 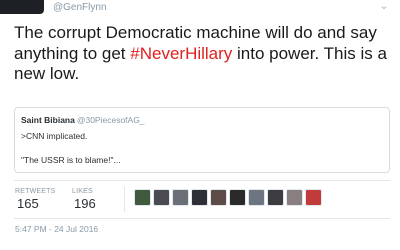 What do you see at coordinates (85, 203) in the screenshot?
I see `likes-count: 196` at bounding box center [85, 203].